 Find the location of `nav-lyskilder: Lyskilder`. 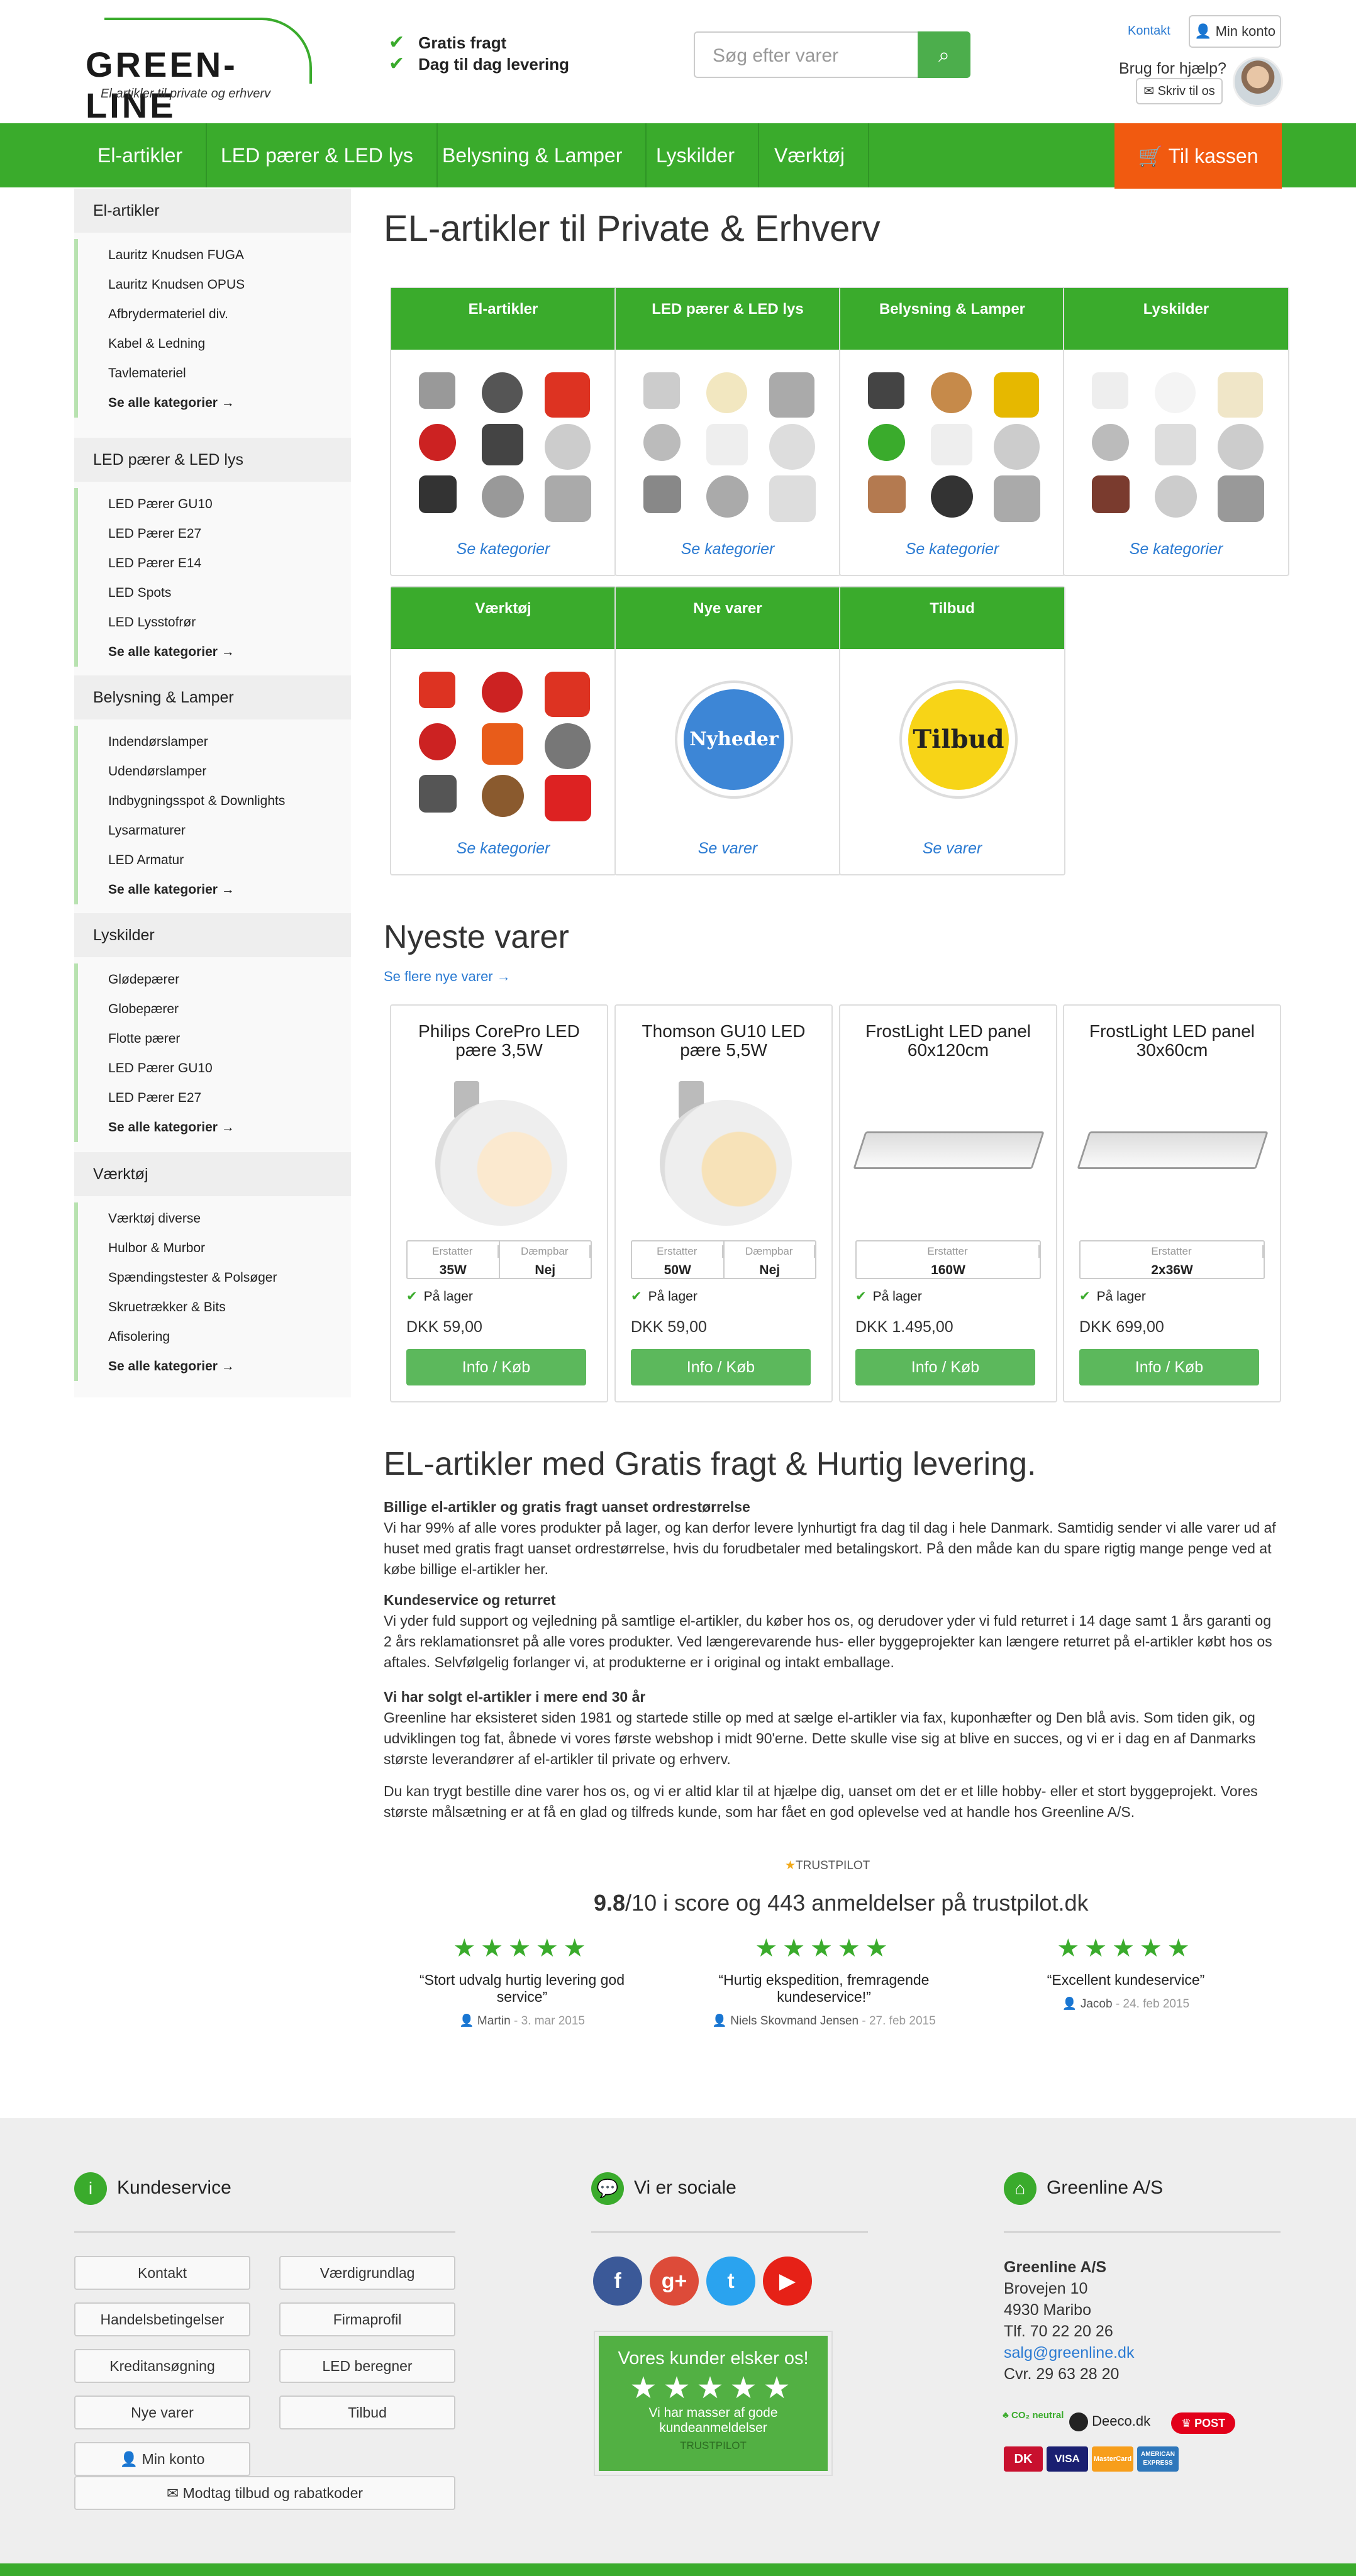

nav-lyskilder: Lyskilder is located at coordinates (696, 155).